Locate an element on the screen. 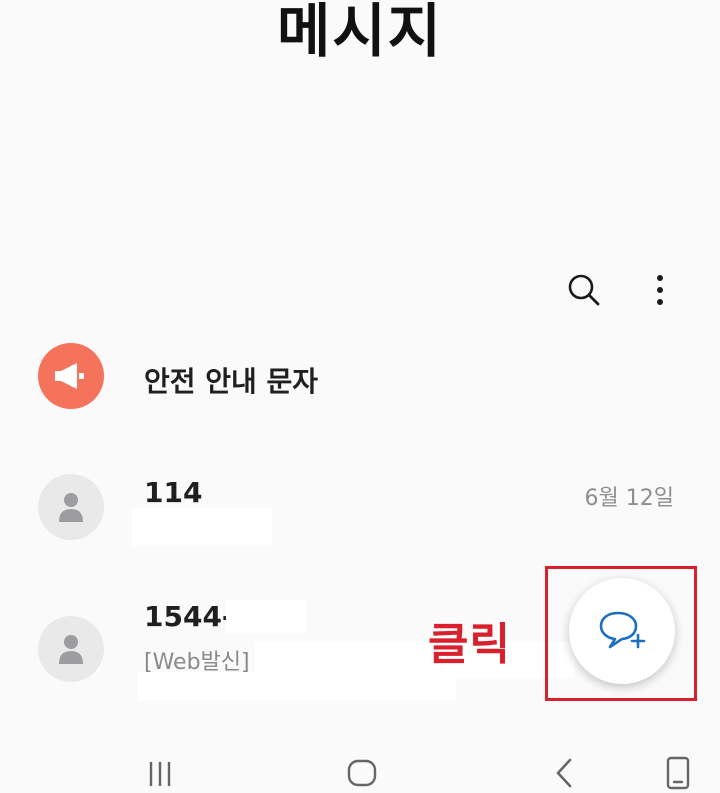 This screenshot has width=720, height=793. conversation-name: 1544- is located at coordinates (189, 616).